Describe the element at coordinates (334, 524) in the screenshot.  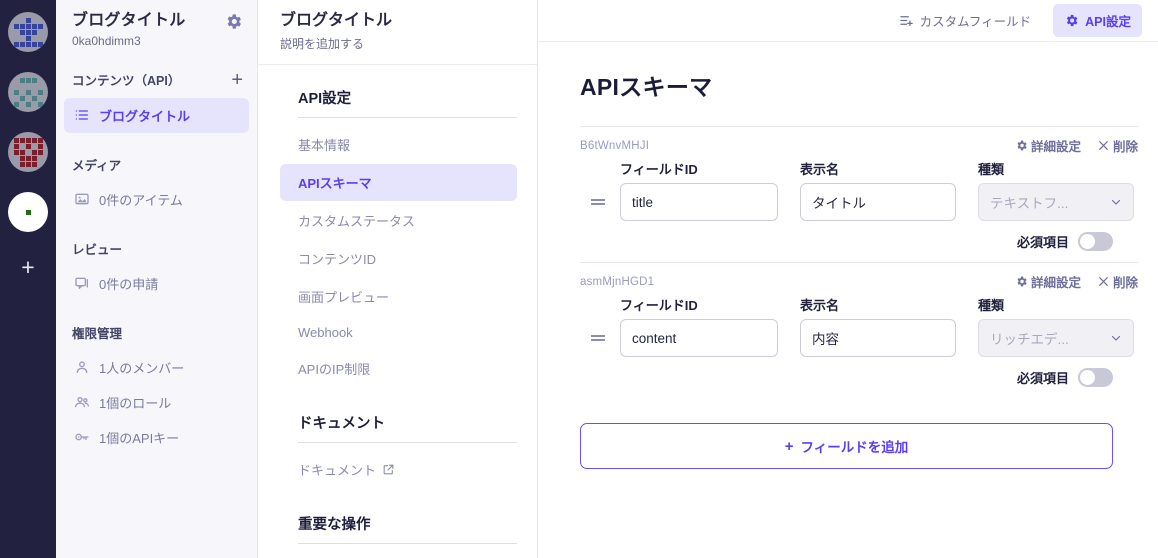
I see `subnav-group-title: 重要な操作` at that location.